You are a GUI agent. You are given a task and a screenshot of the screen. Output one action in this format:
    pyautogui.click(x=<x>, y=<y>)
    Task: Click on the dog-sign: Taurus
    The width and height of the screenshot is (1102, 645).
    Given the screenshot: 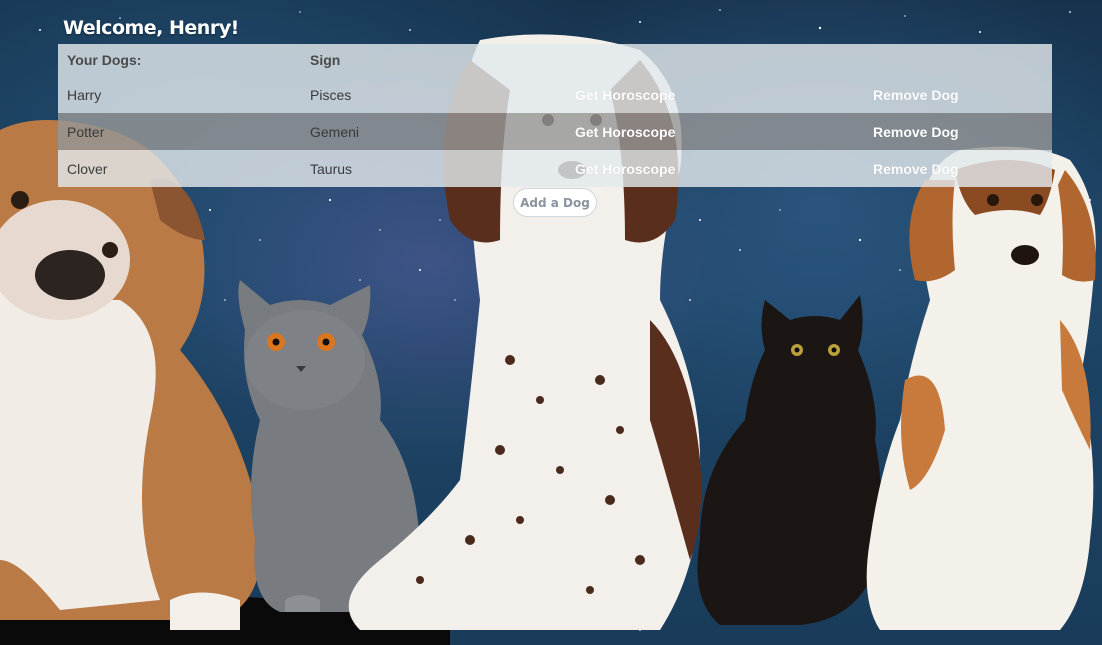 What is the action you would take?
    pyautogui.click(x=331, y=168)
    